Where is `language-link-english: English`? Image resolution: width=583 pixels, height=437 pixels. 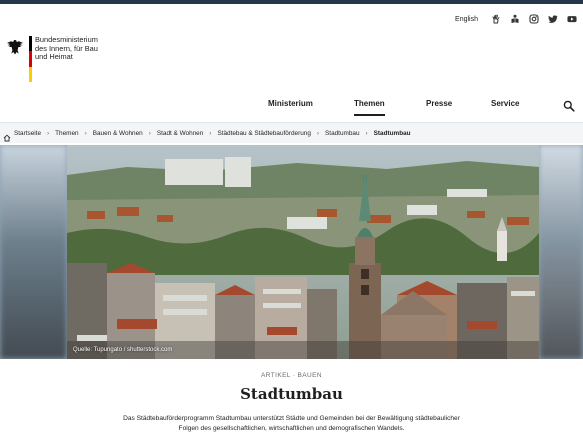 language-link-english: English is located at coordinates (466, 19).